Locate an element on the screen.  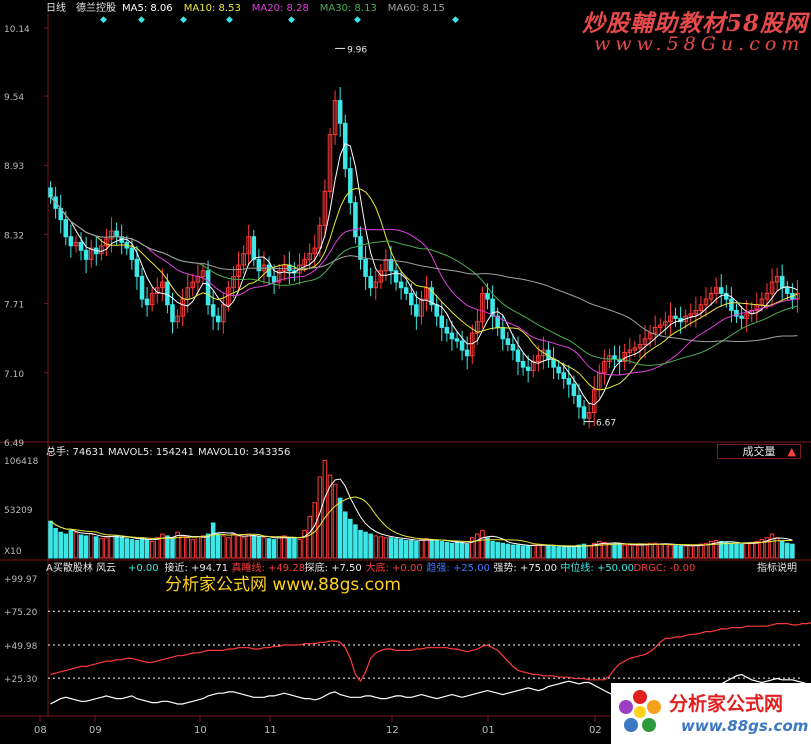
signal-marker-2: ◆ is located at coordinates (183, 20).